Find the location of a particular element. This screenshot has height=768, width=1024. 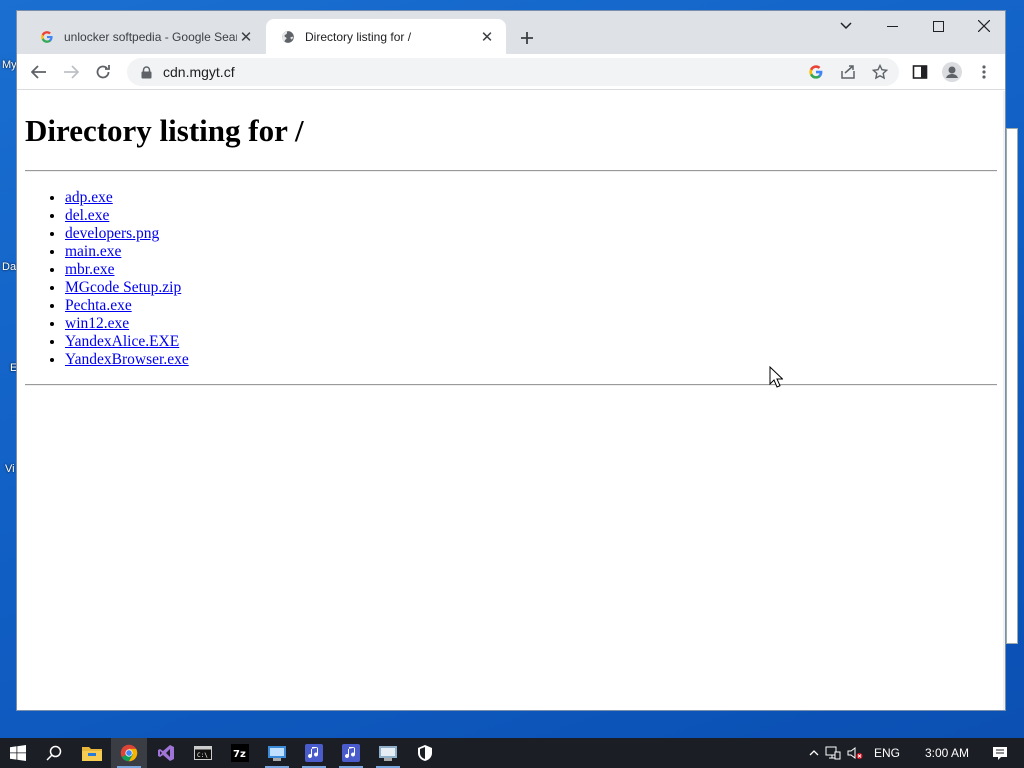

minimize-button is located at coordinates (892, 26).